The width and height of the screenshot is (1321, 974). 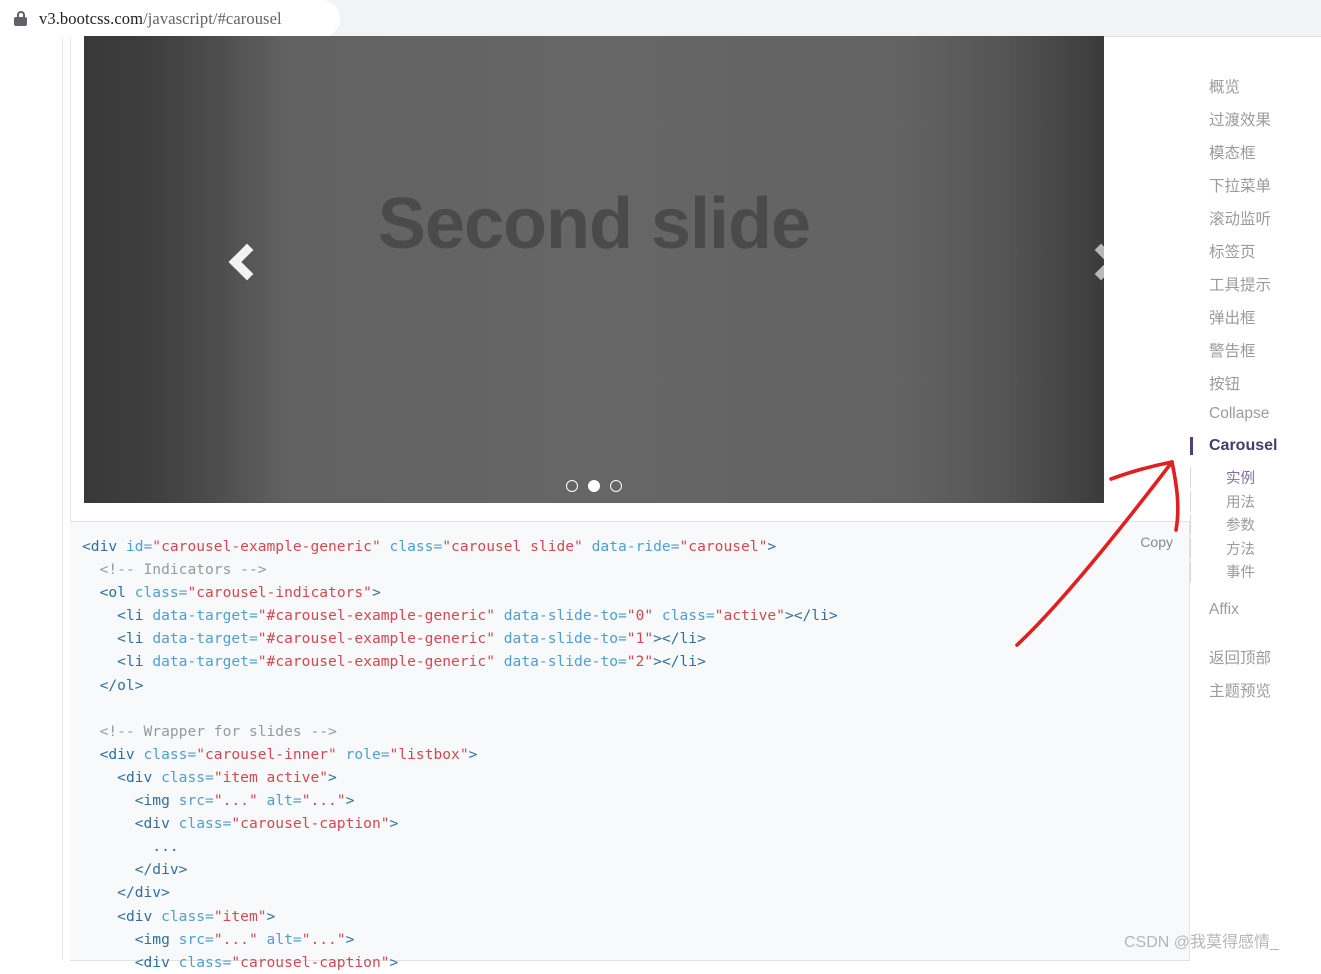 What do you see at coordinates (1201, 942) in the screenshot?
I see `watermark: CSDN @我莫得感情_` at bounding box center [1201, 942].